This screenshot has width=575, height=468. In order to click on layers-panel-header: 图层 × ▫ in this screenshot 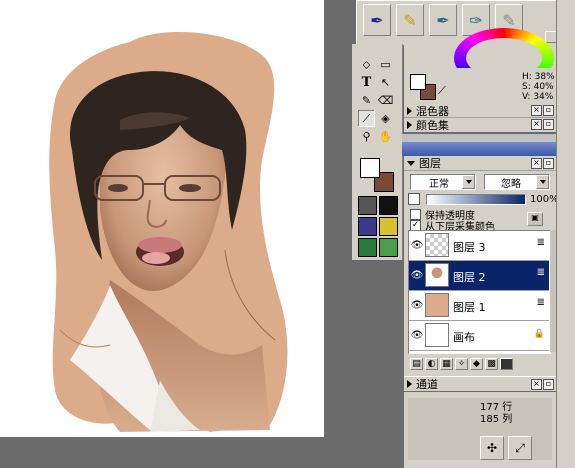, I will do `click(480, 163)`.